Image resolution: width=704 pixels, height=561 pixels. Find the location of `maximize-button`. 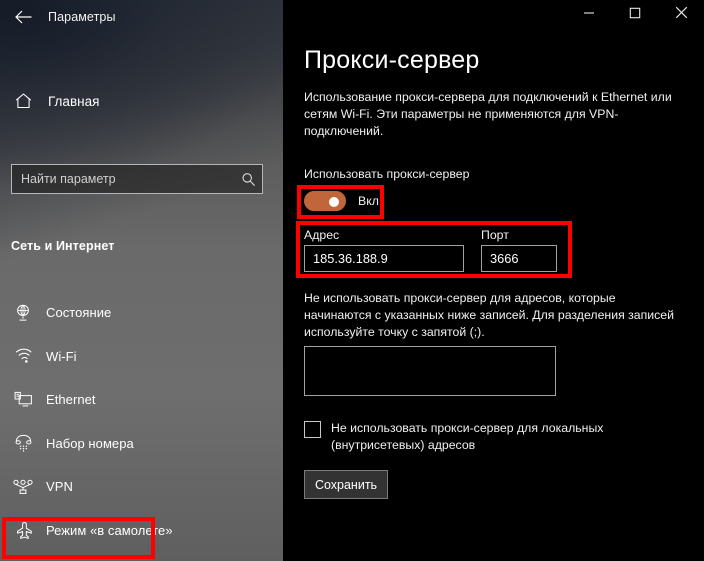

maximize-button is located at coordinates (635, 15).